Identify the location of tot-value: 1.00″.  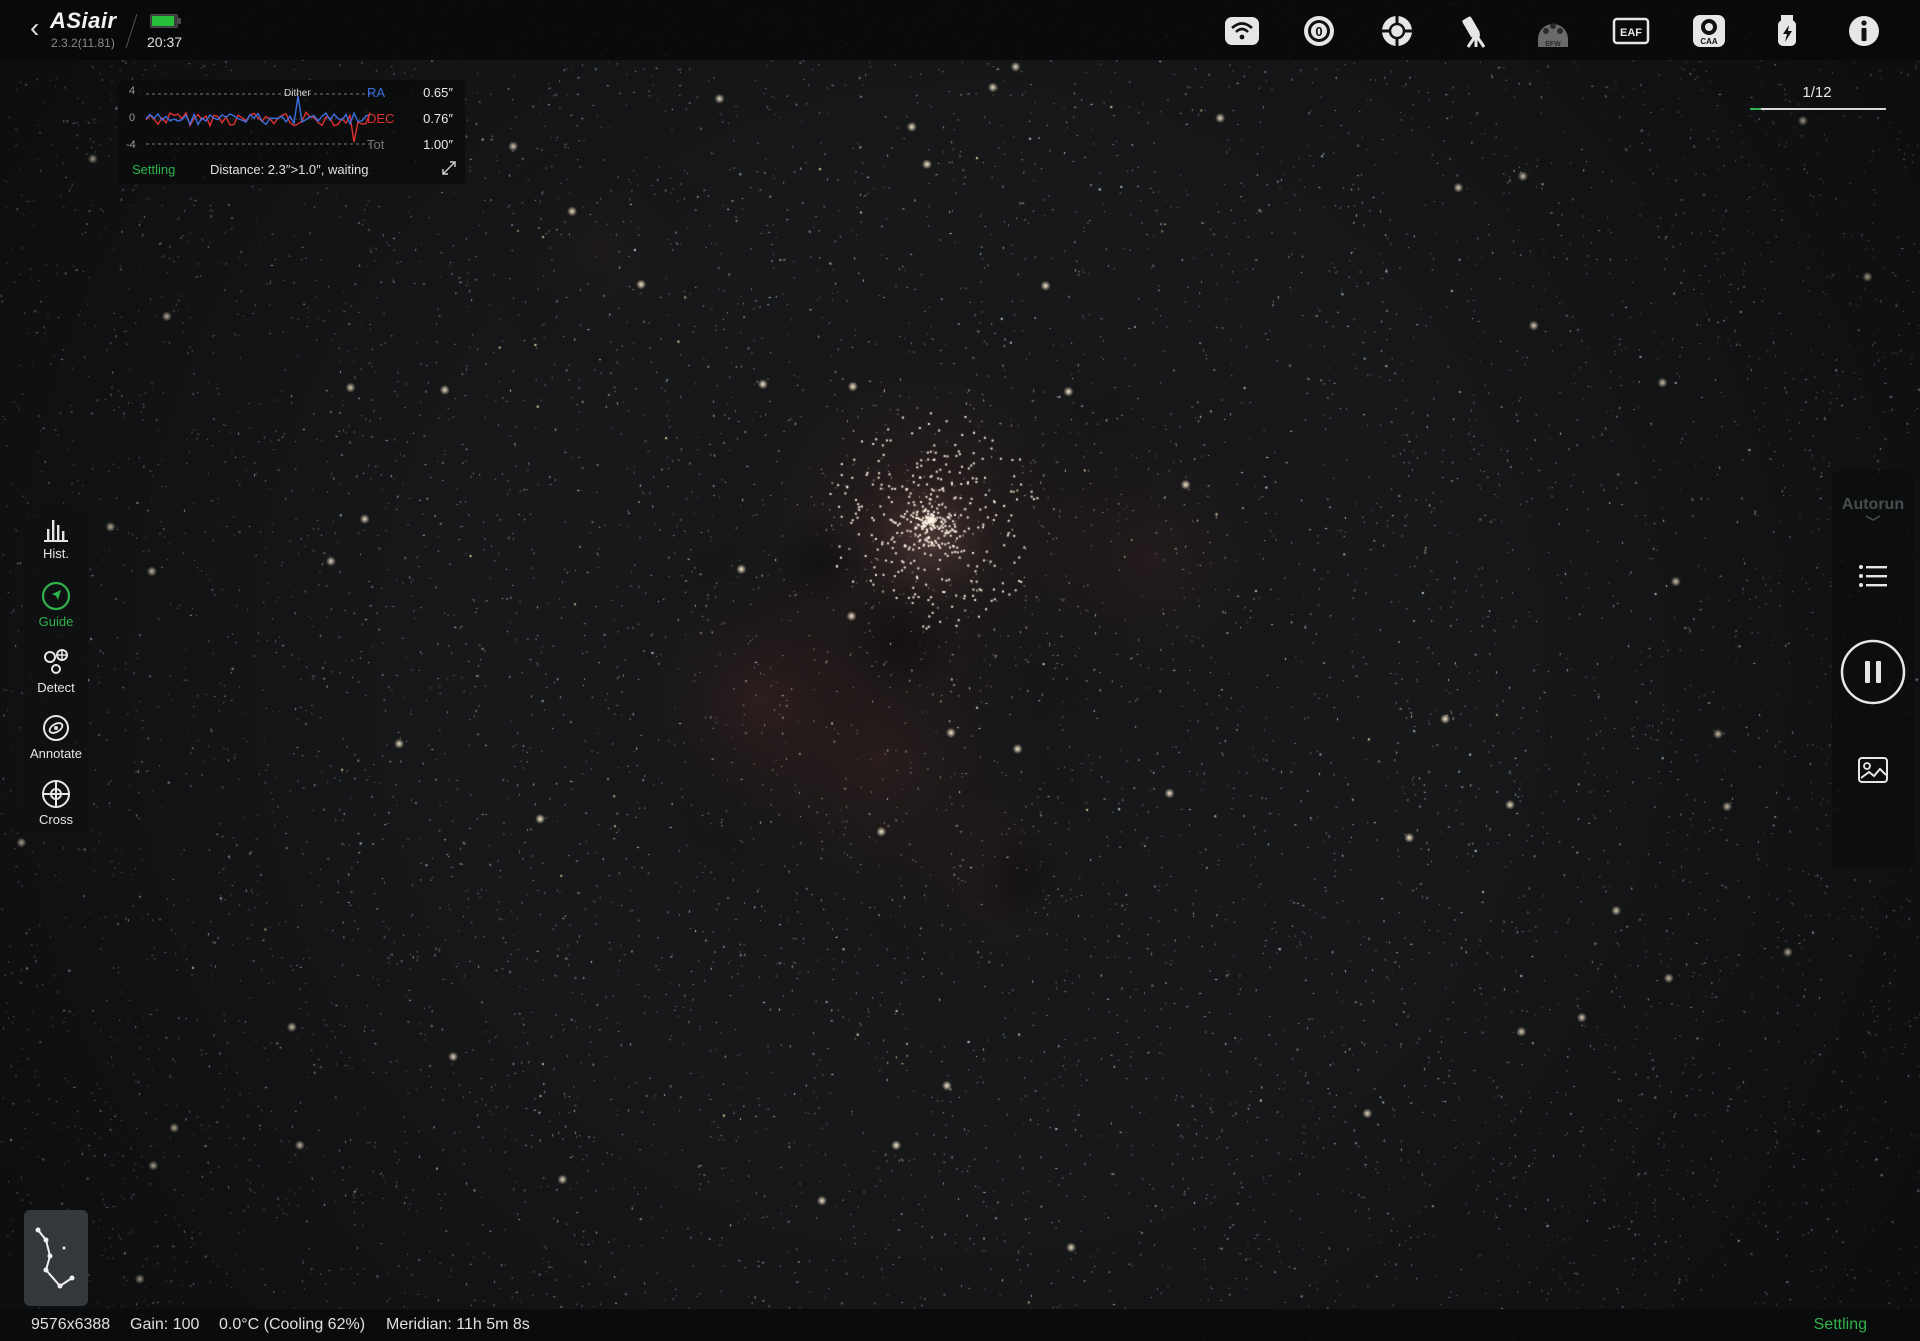
(438, 144).